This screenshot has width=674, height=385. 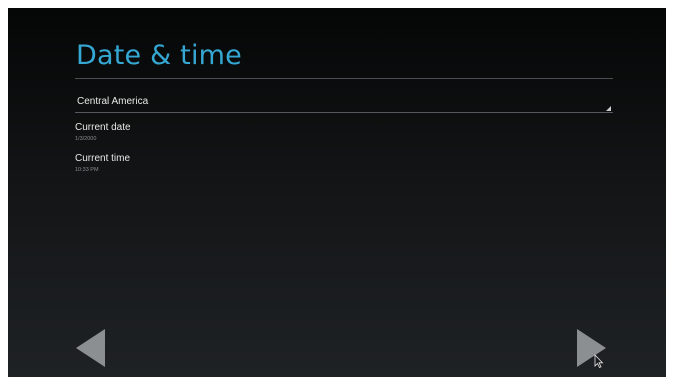 I want to click on dropdown-corner-icon, so click(x=608, y=108).